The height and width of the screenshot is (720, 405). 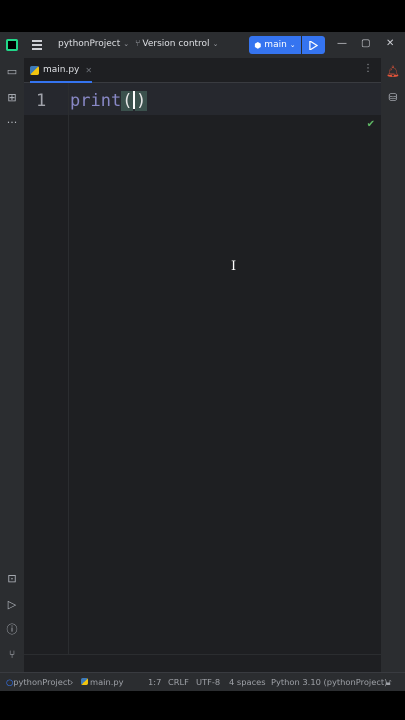 What do you see at coordinates (12, 365) in the screenshot?
I see `left-tool-strip: ▭ ⊞ ··· ⊡ ▷ ⓘ ⑂` at bounding box center [12, 365].